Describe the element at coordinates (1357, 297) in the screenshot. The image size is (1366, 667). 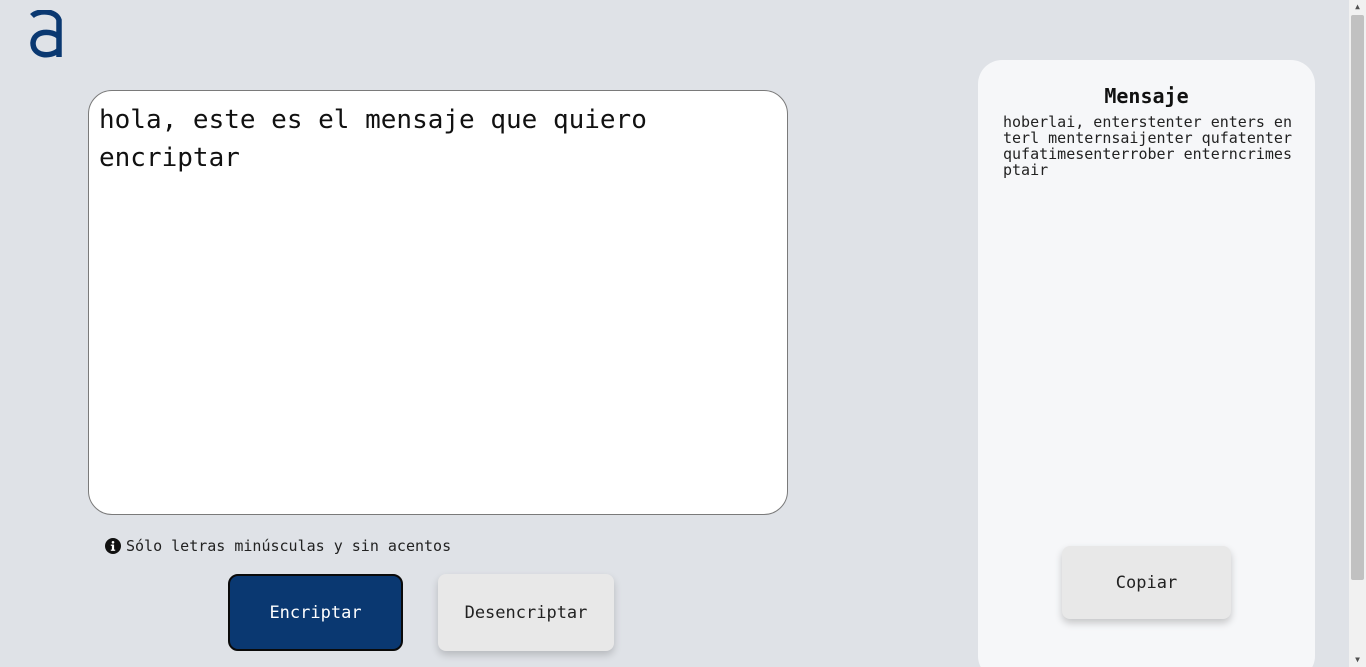
I see `scrollbar-thumb` at that location.